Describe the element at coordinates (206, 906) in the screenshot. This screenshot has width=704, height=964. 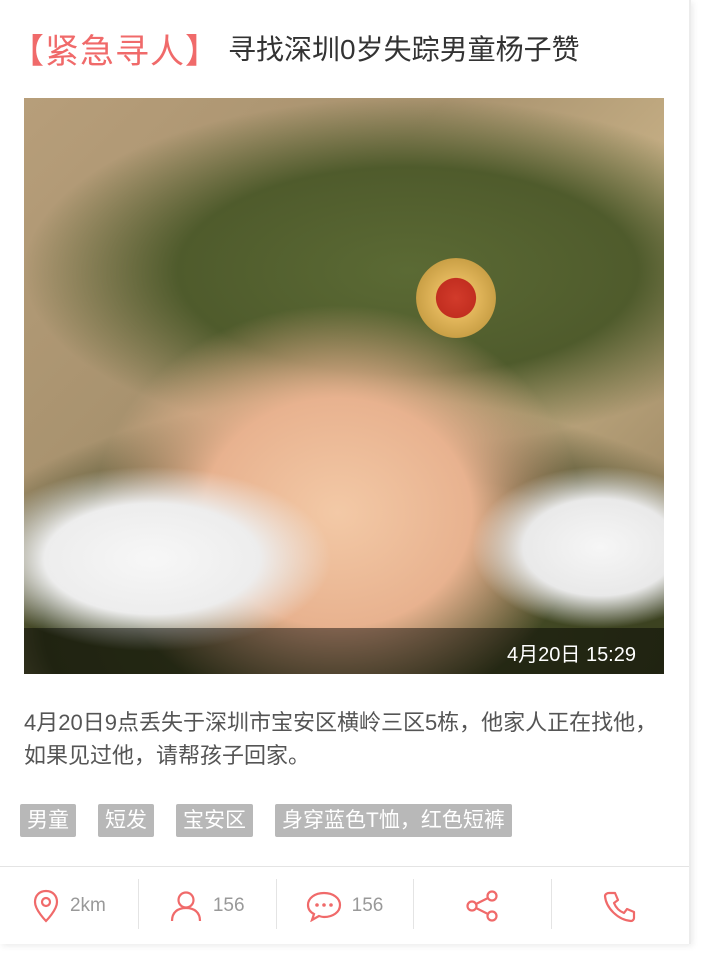
I see `followers-button: 156` at that location.